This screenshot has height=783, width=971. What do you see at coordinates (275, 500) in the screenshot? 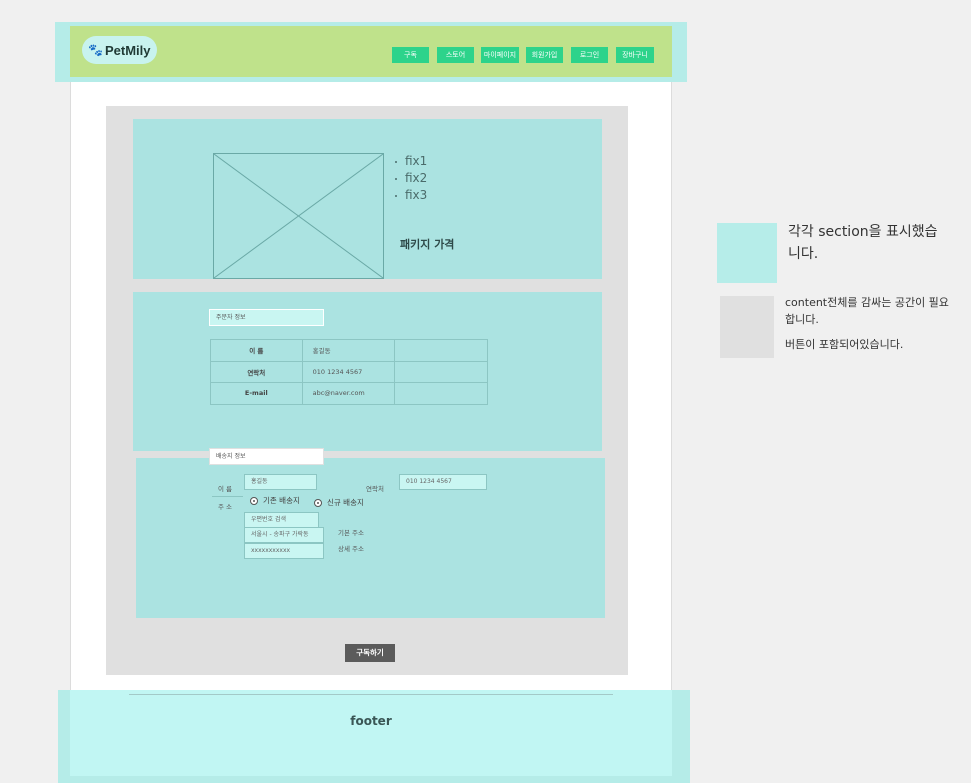
I see `radio-existing-address: 기존 배송지` at bounding box center [275, 500].